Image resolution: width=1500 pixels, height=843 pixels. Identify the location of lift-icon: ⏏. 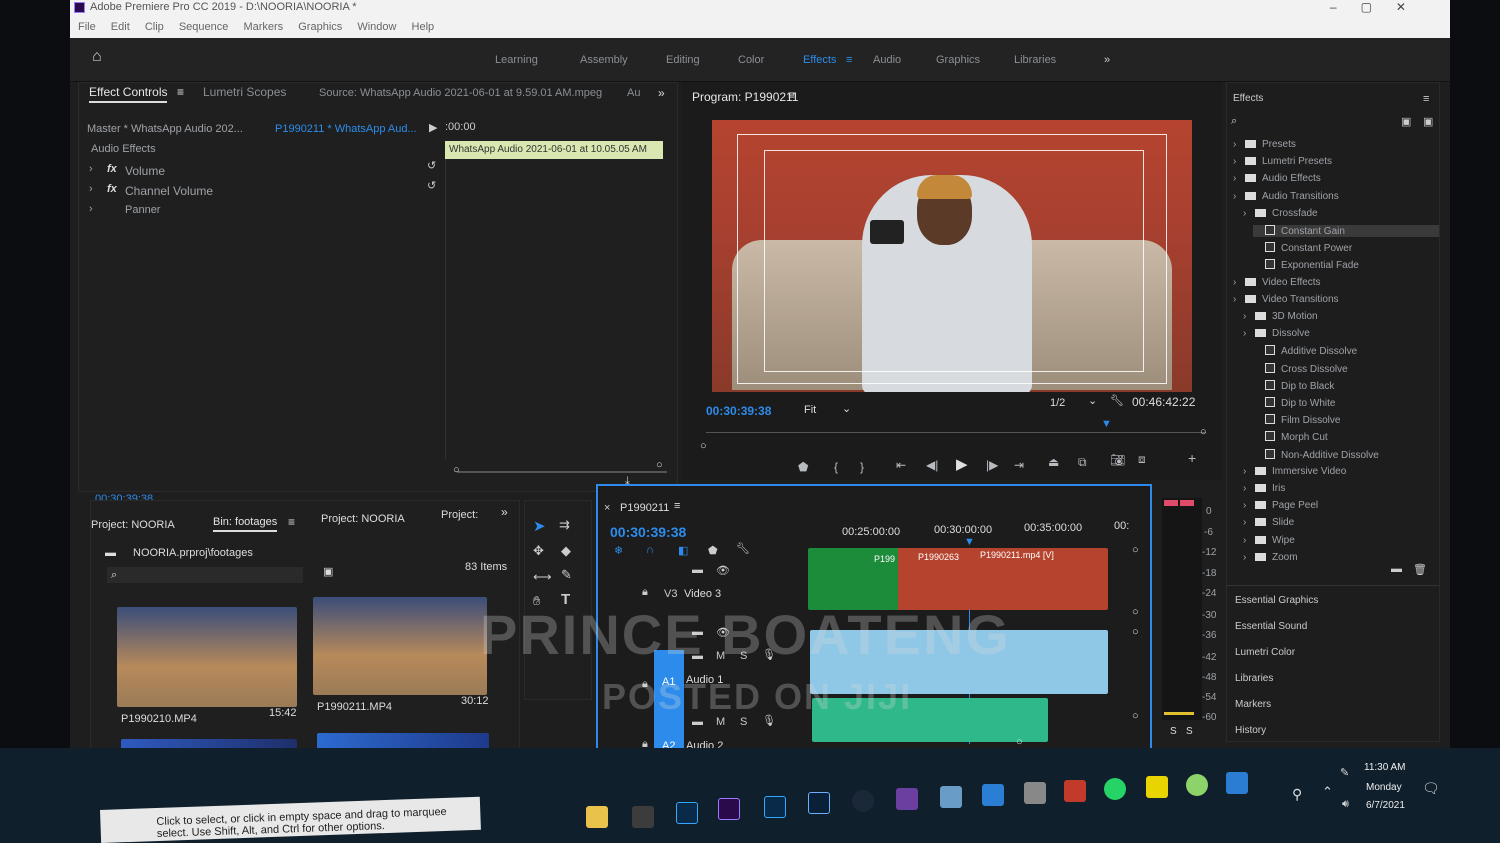
(1053, 462).